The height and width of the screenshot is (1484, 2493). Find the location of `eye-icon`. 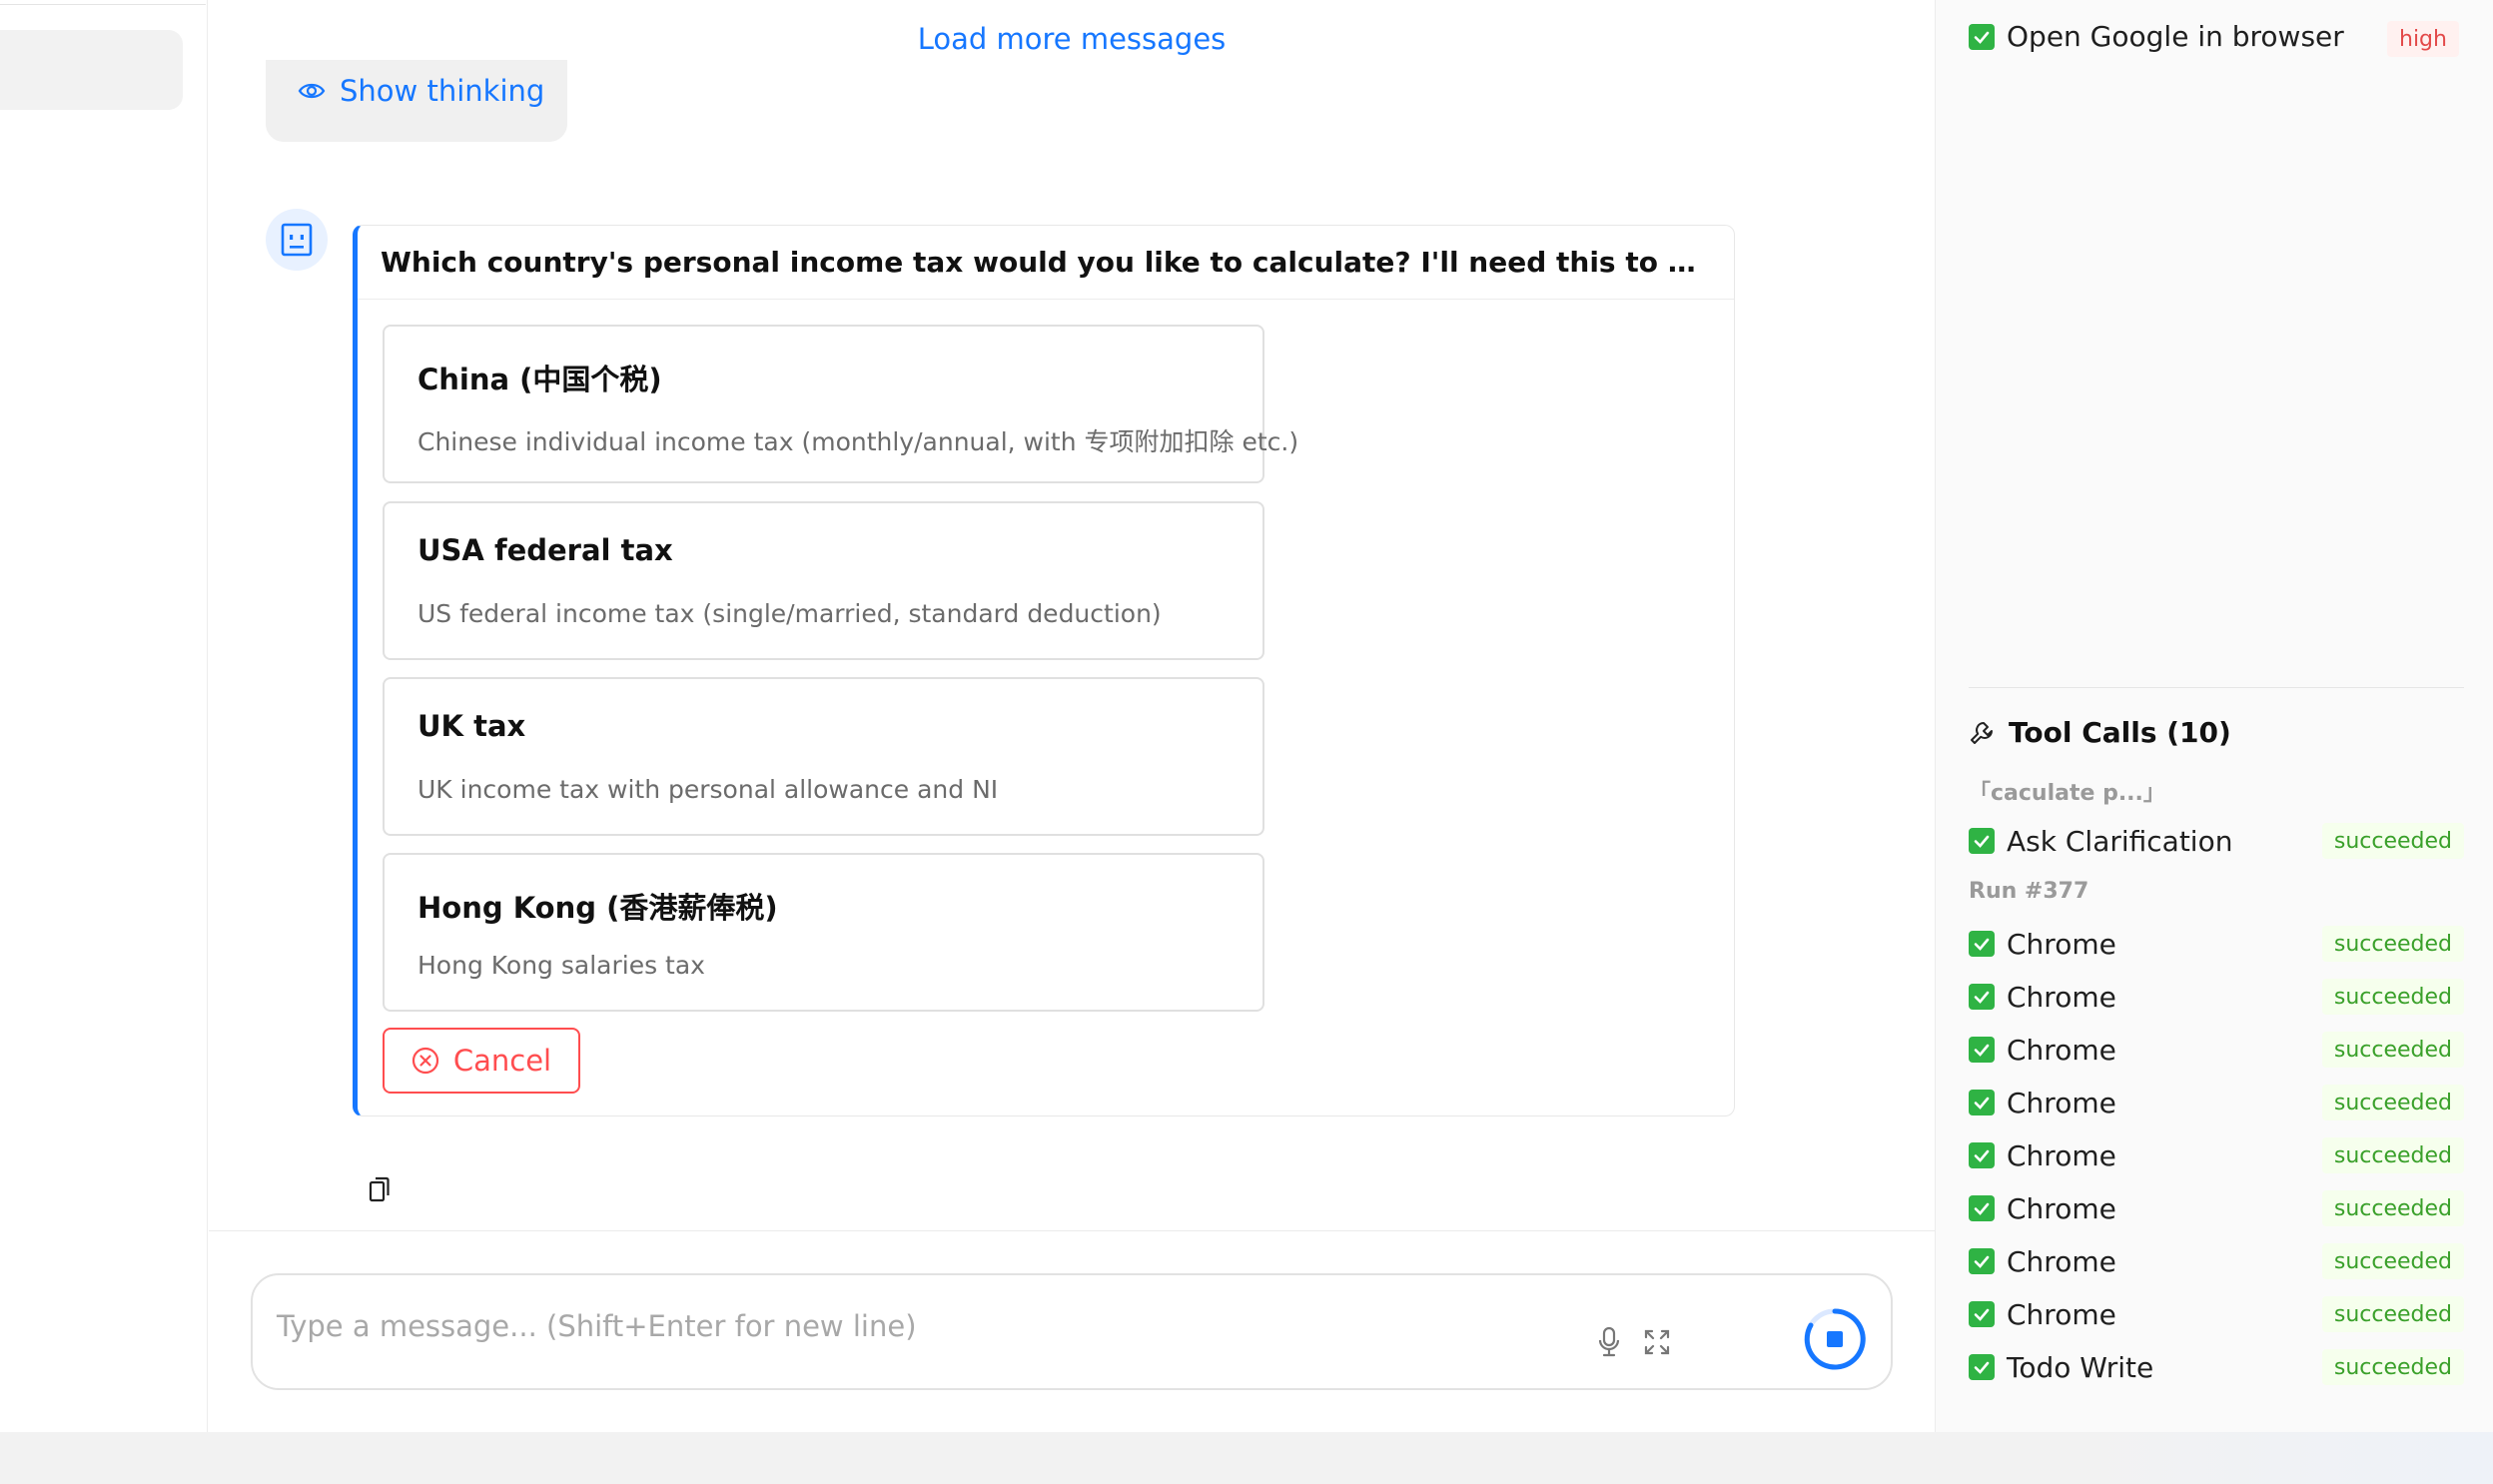

eye-icon is located at coordinates (312, 91).